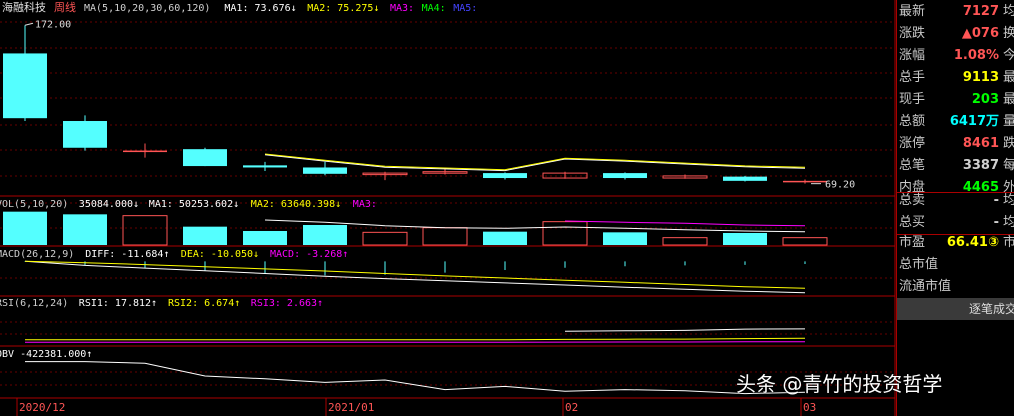  I want to click on quote-value: 6417万, so click(974, 121).